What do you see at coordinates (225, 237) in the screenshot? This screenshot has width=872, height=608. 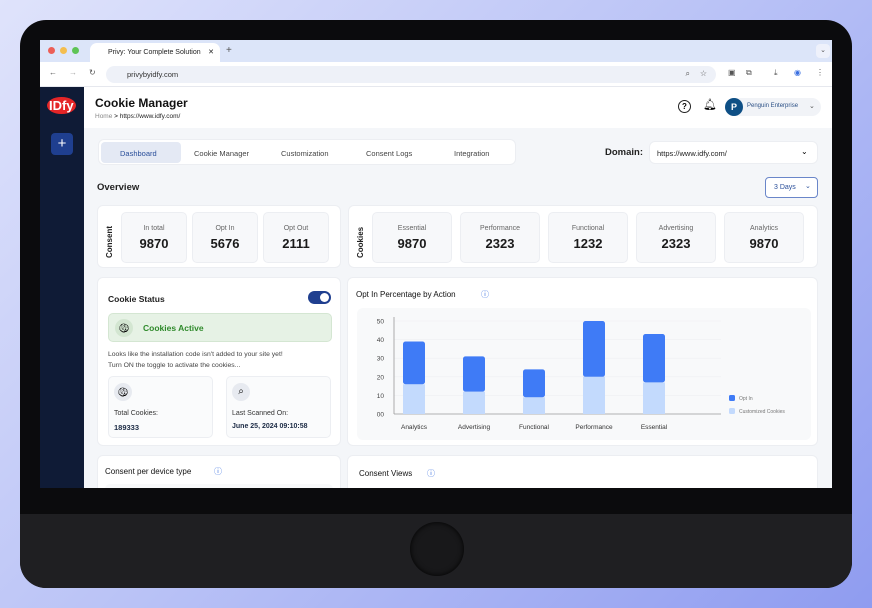 I see `stat-opt-in: Opt In 5676` at bounding box center [225, 237].